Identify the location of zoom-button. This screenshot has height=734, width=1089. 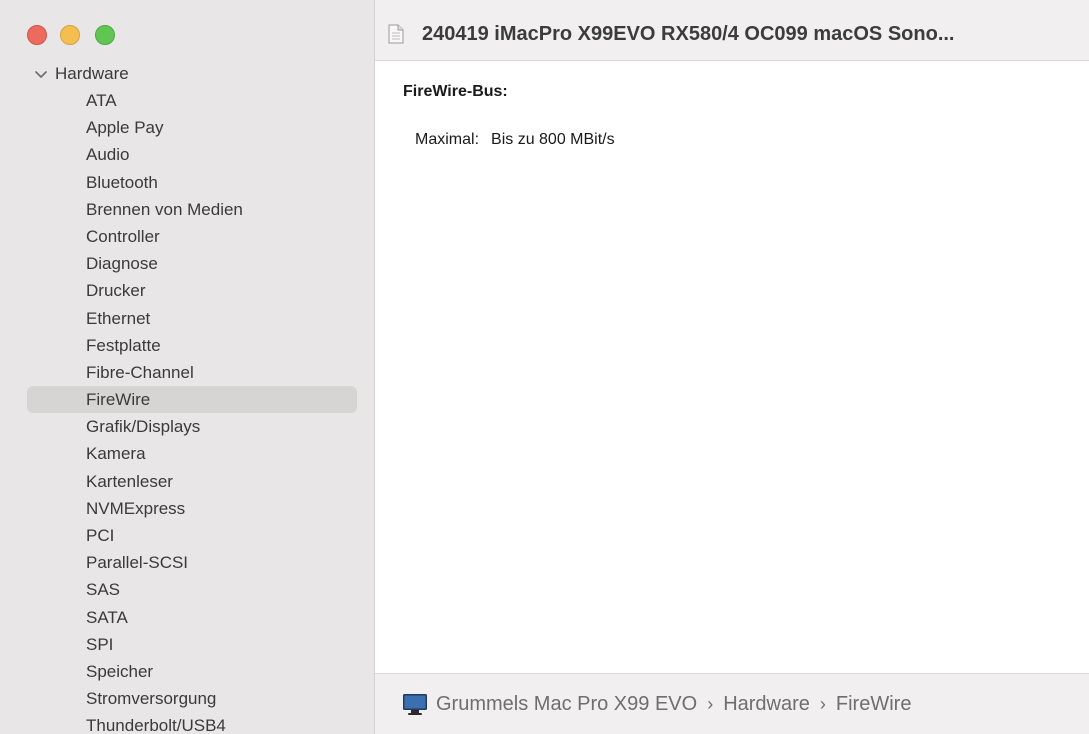
(105, 35).